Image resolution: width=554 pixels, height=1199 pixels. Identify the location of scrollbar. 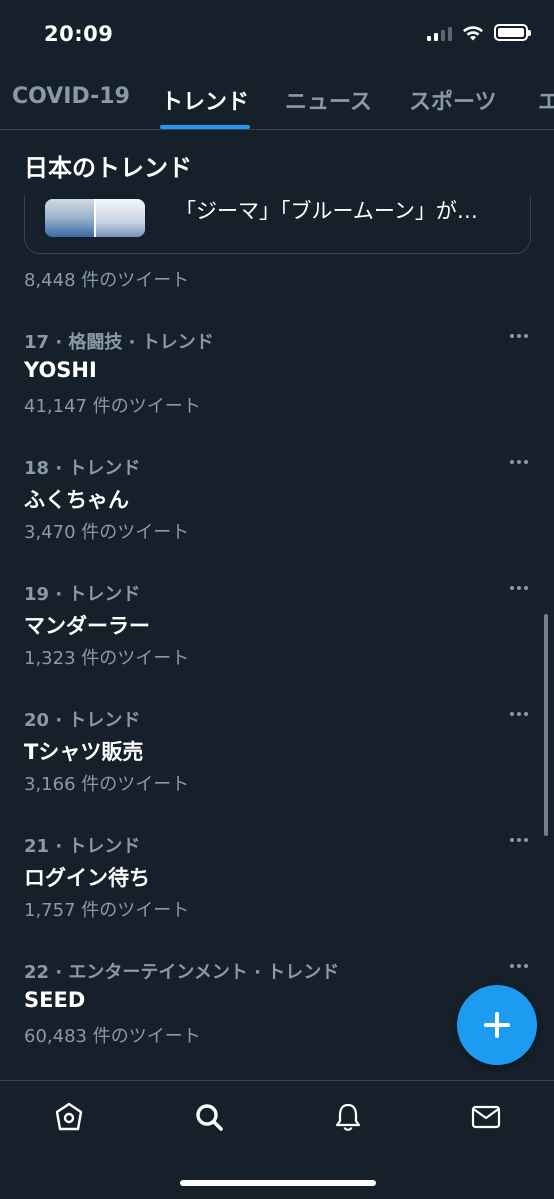
(546, 725).